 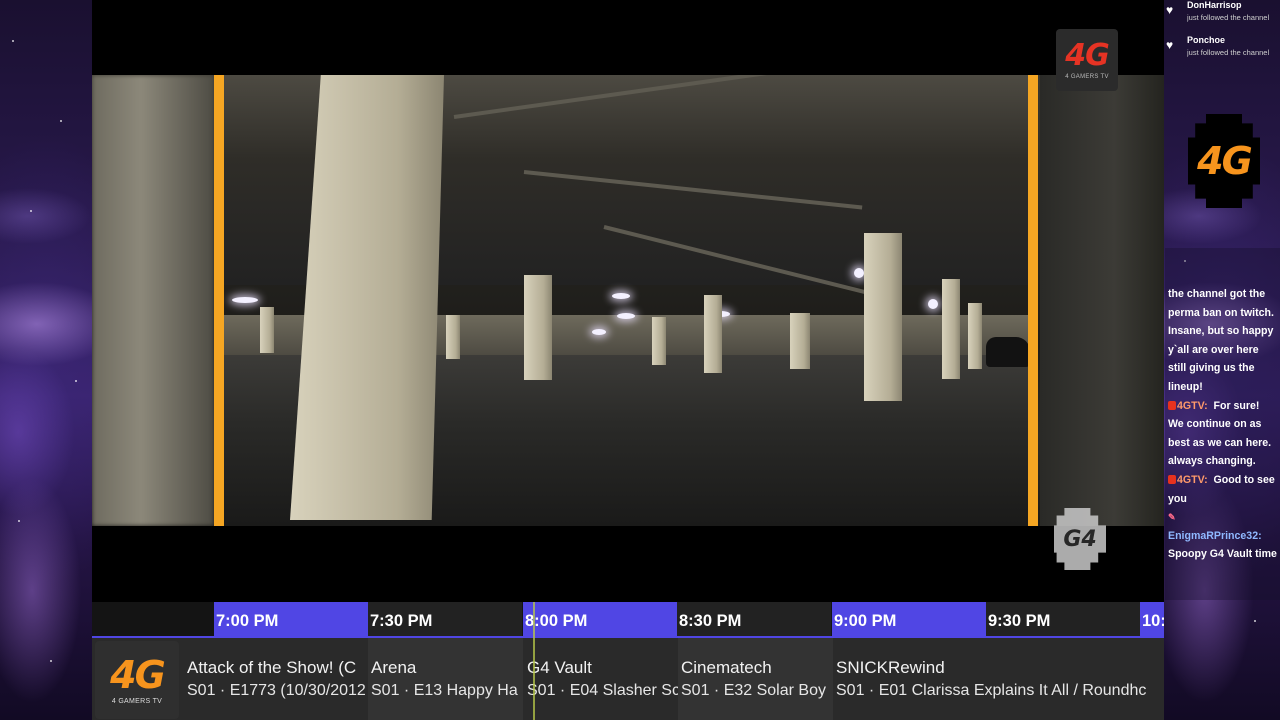 I want to click on program-cell: G4 Vault S01 · E04 Slasher Sc, so click(x=601, y=679).